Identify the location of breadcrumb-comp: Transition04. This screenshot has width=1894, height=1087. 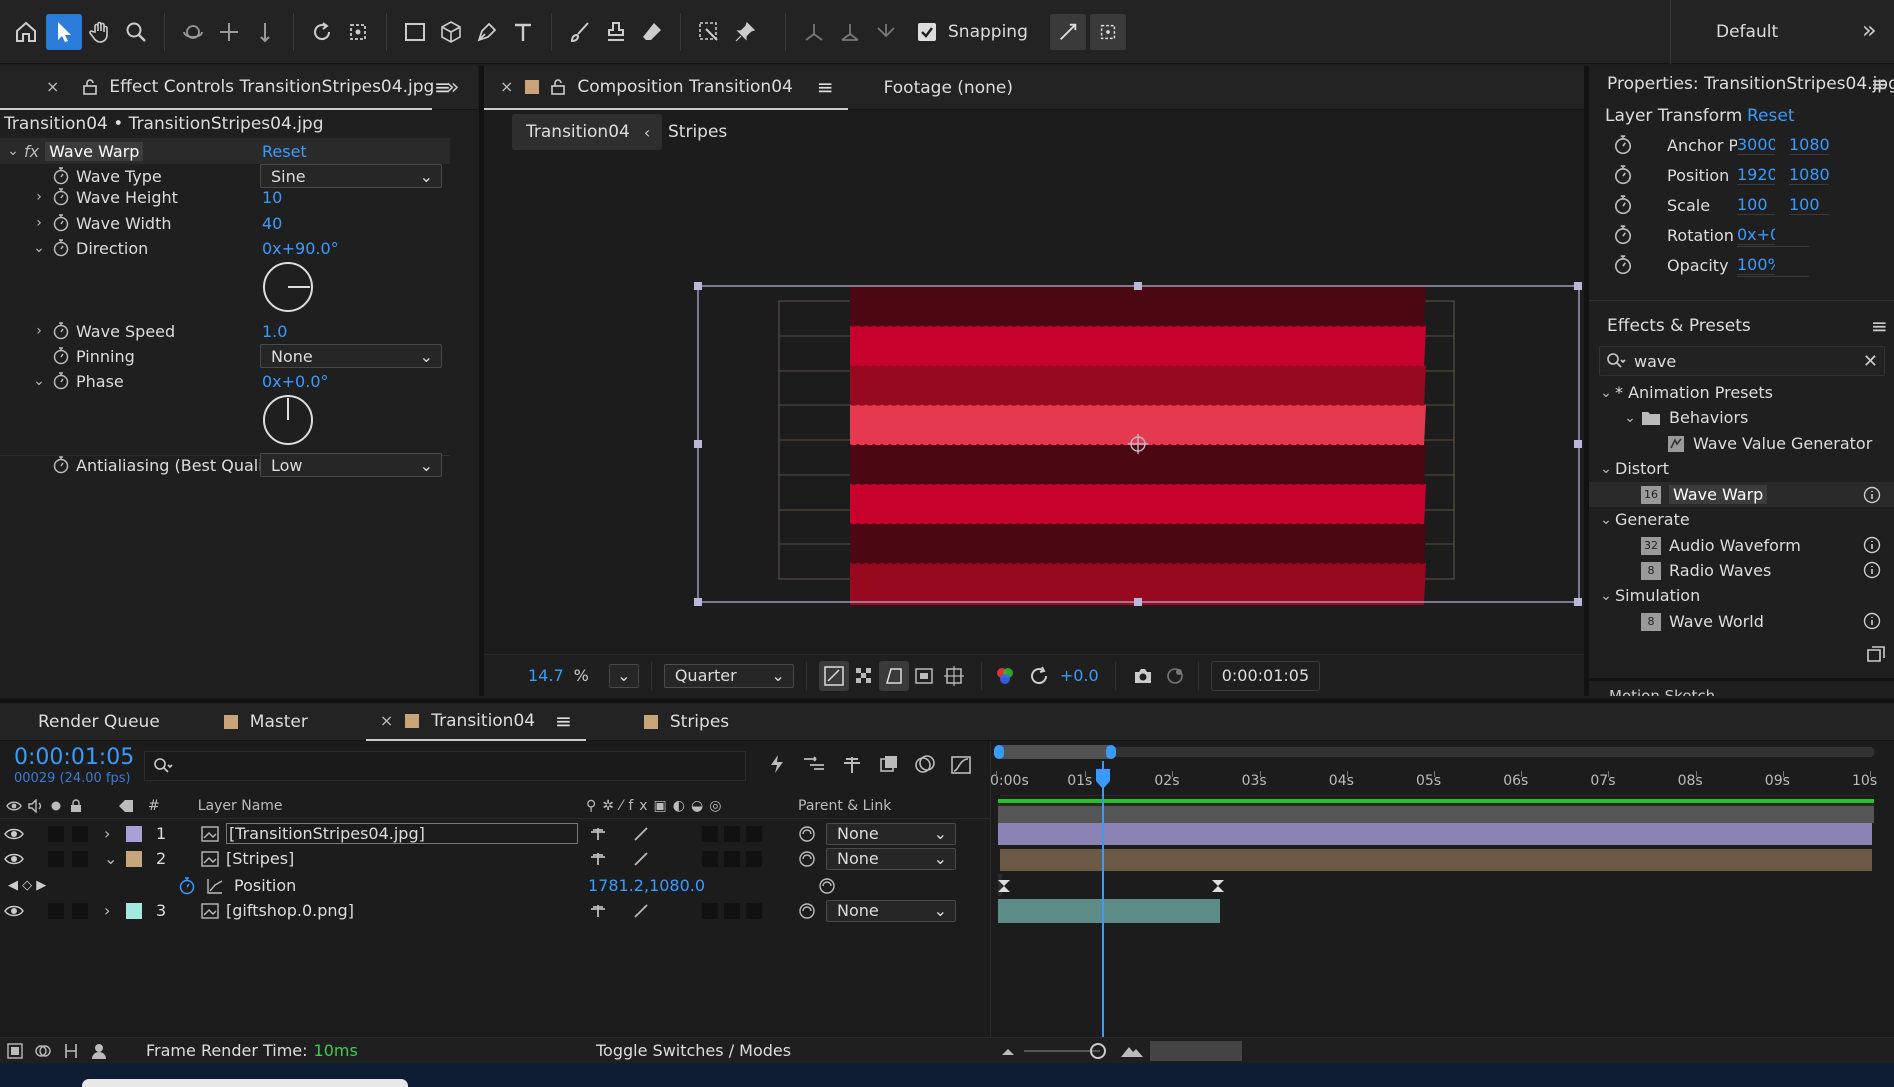
(578, 132).